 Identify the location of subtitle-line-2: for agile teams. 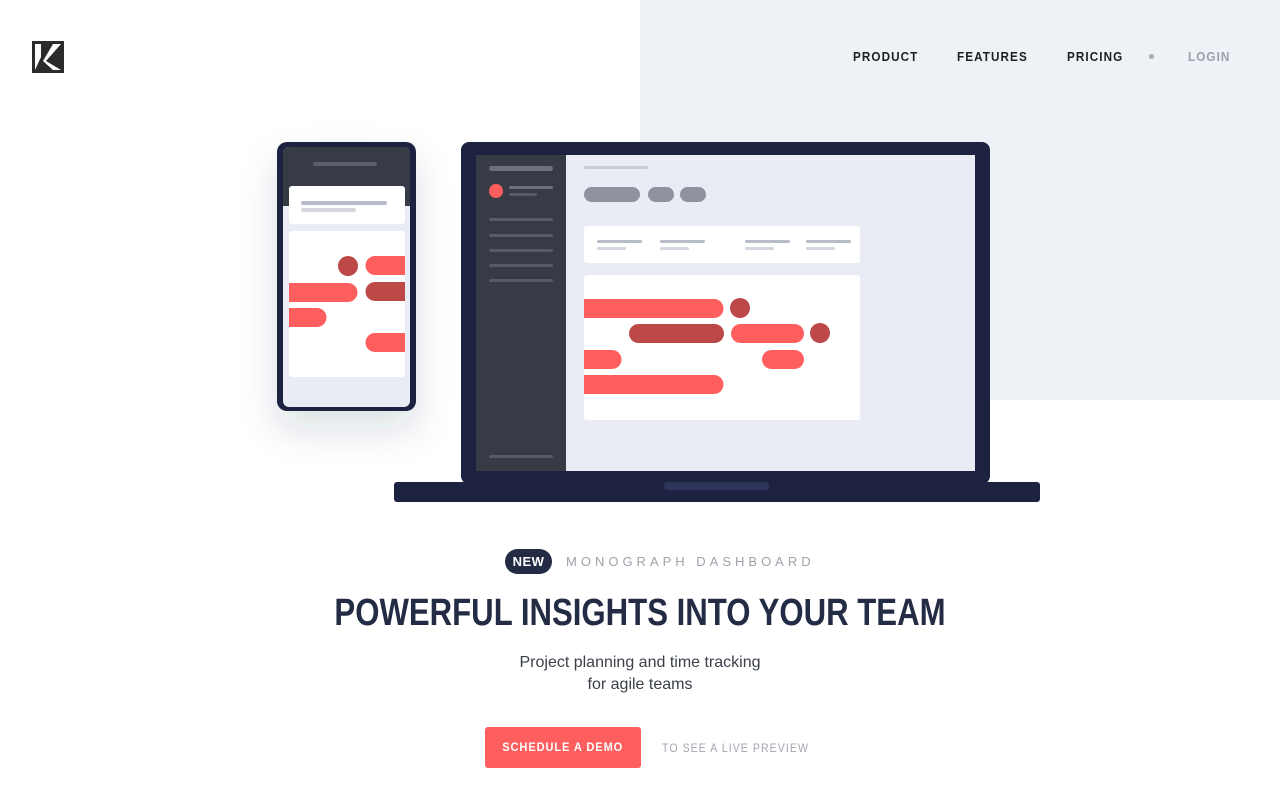
(640, 684).